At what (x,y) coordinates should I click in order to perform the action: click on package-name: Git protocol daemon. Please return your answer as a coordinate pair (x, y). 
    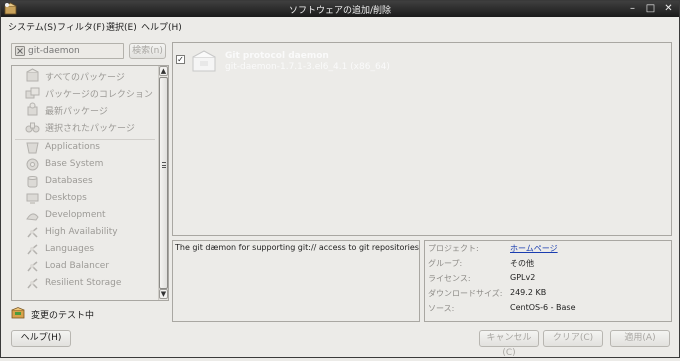
    Looking at the image, I should click on (277, 56).